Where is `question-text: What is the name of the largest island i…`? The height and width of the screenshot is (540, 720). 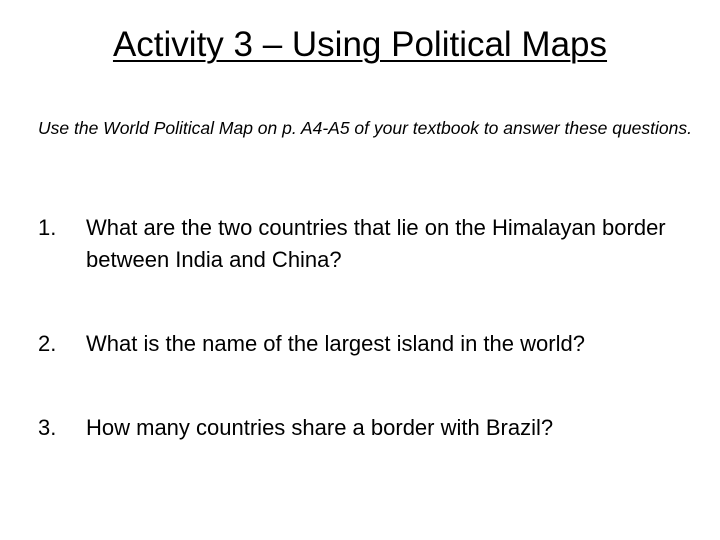
question-text: What is the name of the largest island i… is located at coordinates (335, 343).